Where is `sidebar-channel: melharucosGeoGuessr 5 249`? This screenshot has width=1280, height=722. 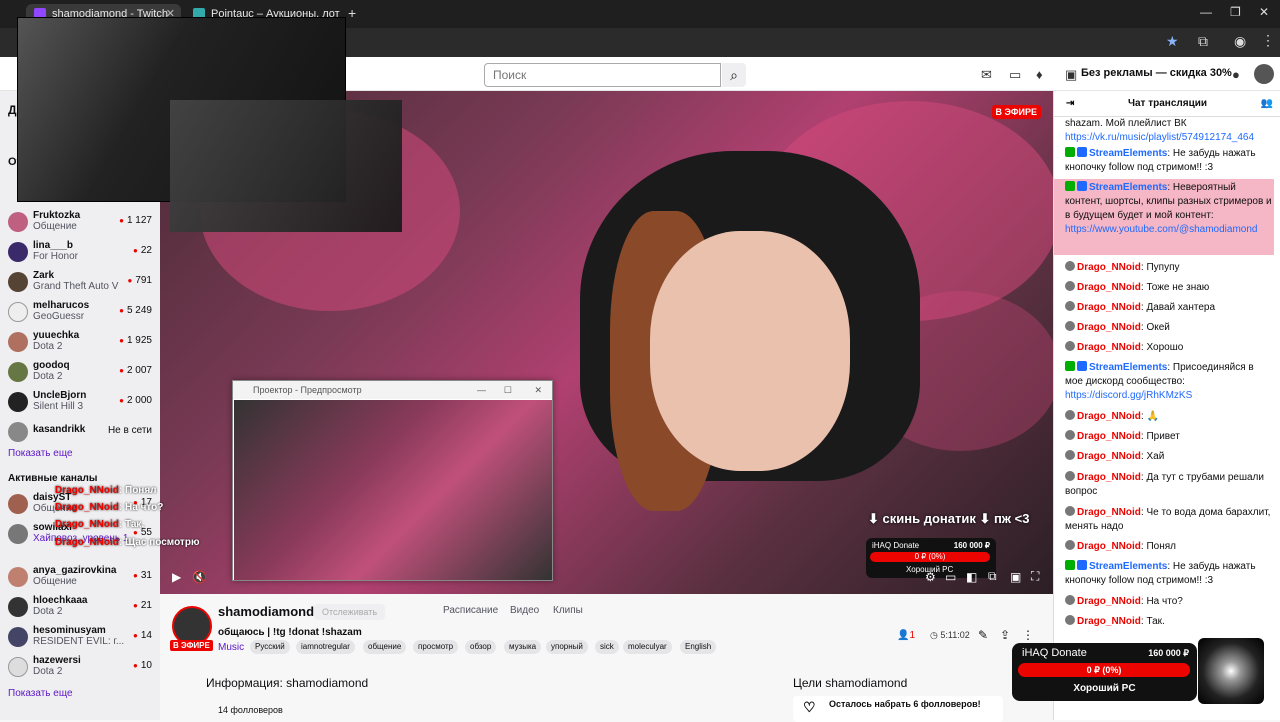 sidebar-channel: melharucosGeoGuessr 5 249 is located at coordinates (80, 313).